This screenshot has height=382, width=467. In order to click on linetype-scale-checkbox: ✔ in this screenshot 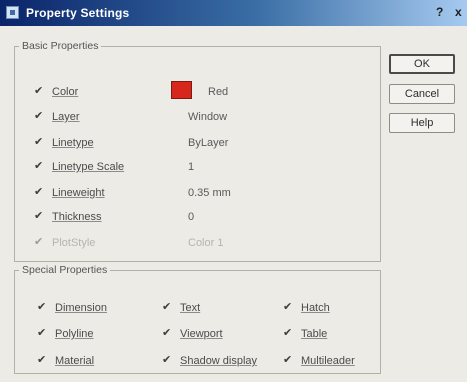, I will do `click(39, 166)`.